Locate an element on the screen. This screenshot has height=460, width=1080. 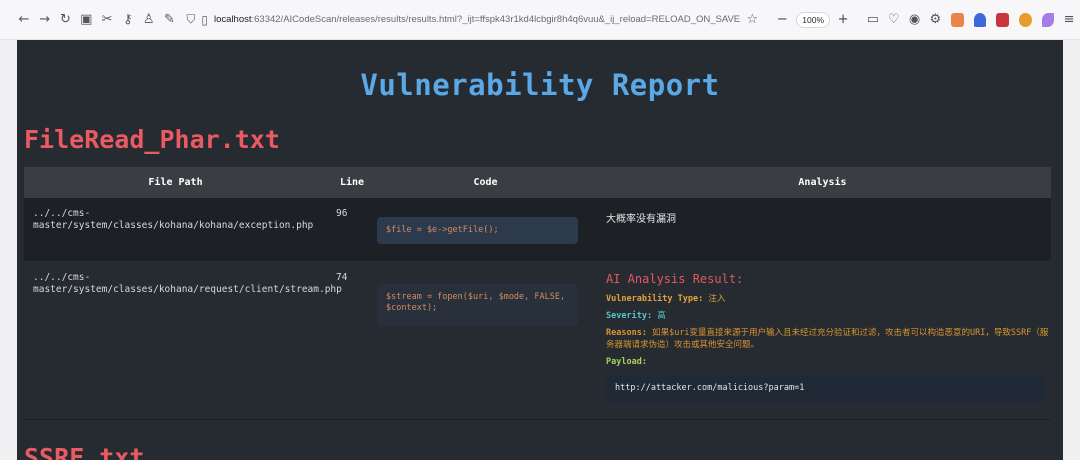
bookmark-star-icon: ☆ is located at coordinates (752, 20).